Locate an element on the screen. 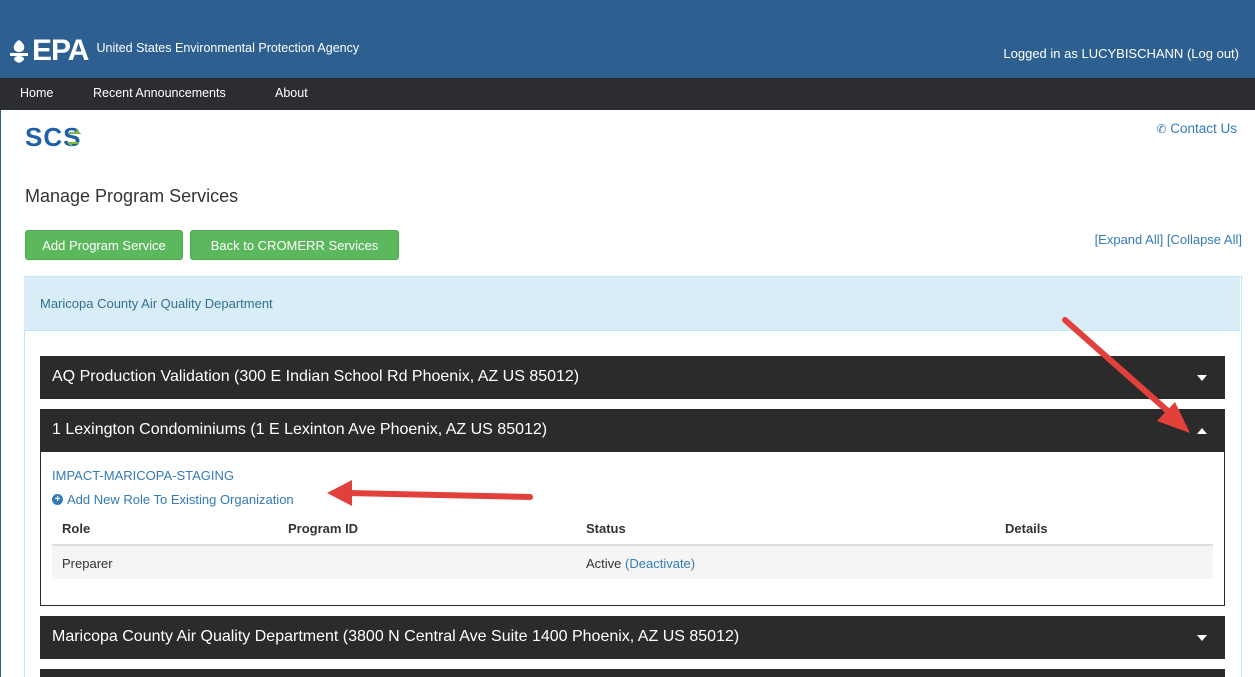 This screenshot has width=1255, height=677. organization-name: Maricopa County Air Quality Department is located at coordinates (156, 303).